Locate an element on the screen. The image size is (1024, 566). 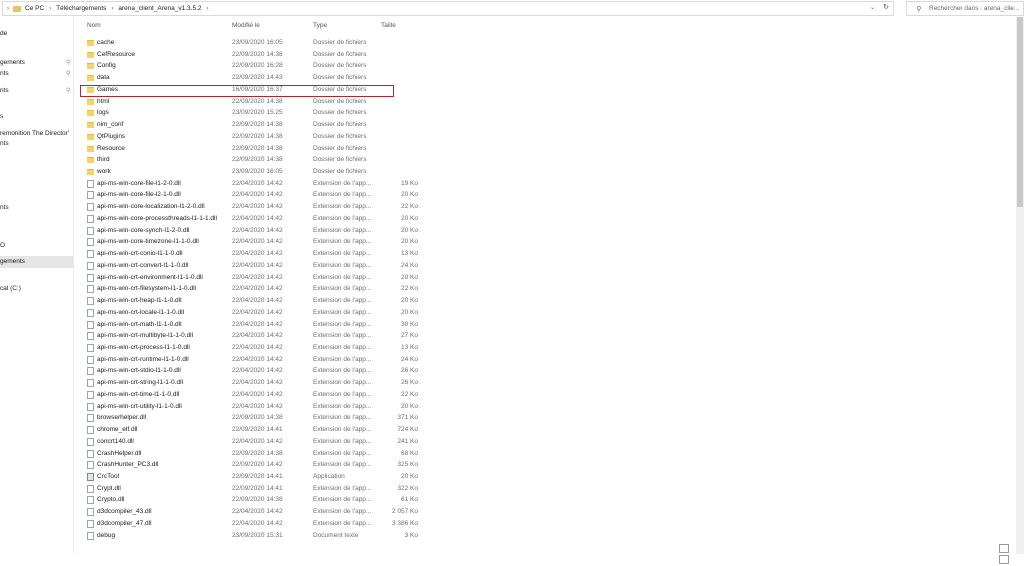
file-row: cache 23/09/2020 16:05 Dossier de fichiers is located at coordinates (253, 43).